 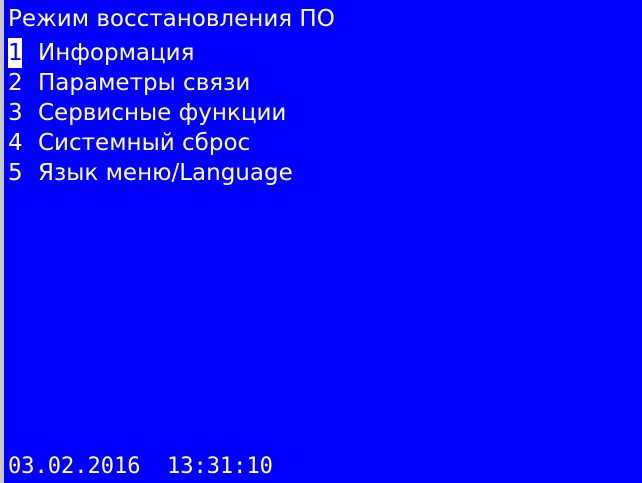 I want to click on menu-item-label: Сервисные функции, so click(x=162, y=113).